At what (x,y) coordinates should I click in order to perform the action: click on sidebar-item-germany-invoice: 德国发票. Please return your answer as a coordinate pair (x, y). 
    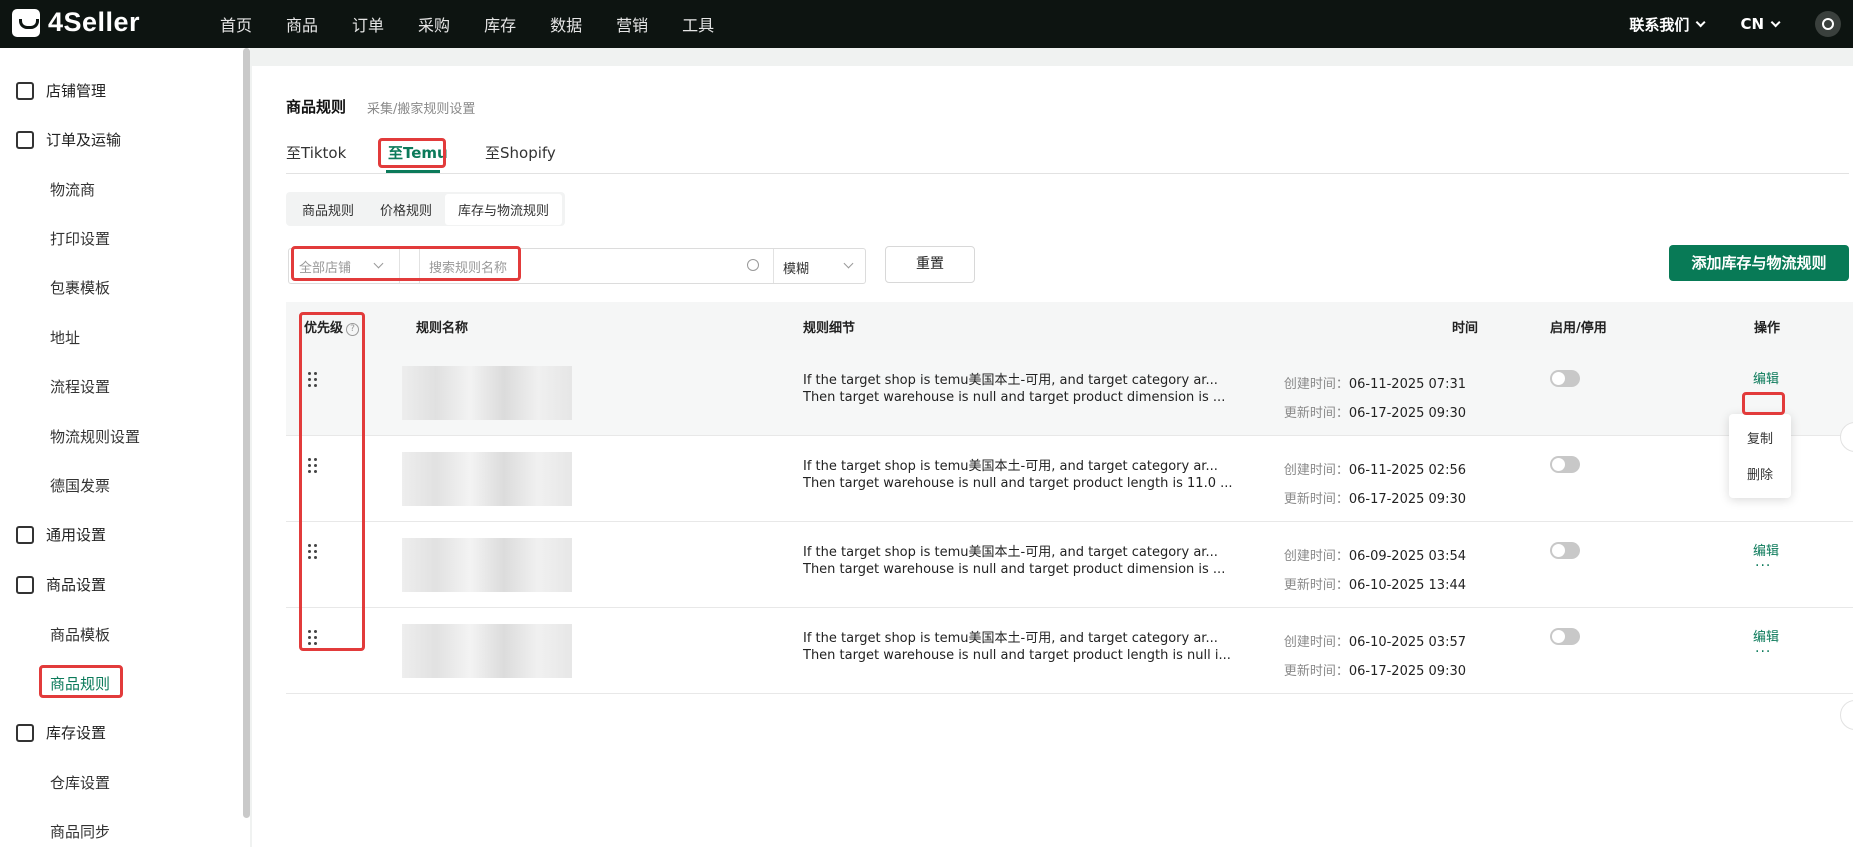
    Looking at the image, I should click on (80, 485).